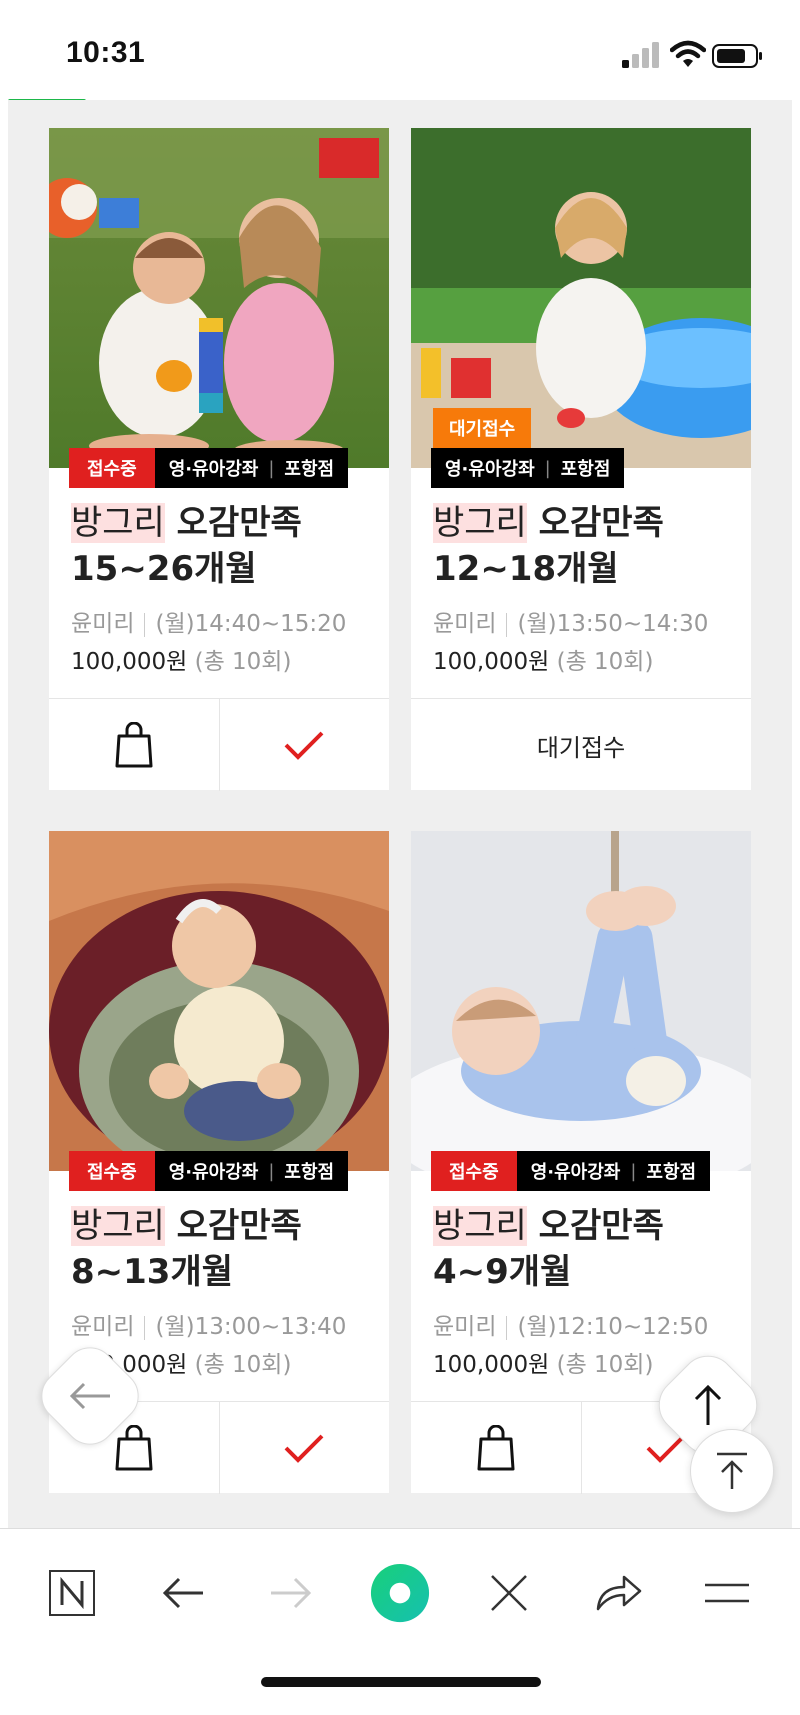 This screenshot has height=1715, width=800. What do you see at coordinates (164, 569) in the screenshot?
I see `title-age: 15~26개월` at bounding box center [164, 569].